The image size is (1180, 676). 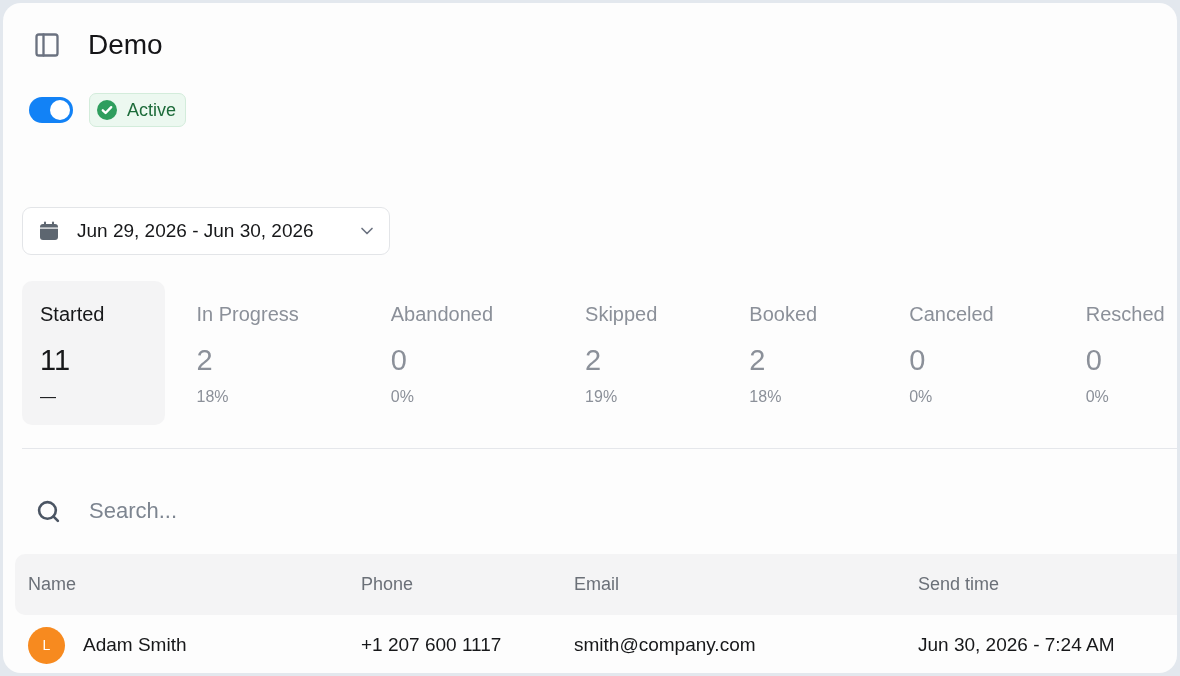 I want to click on stat-card: Started 11 —, so click(x=94, y=353).